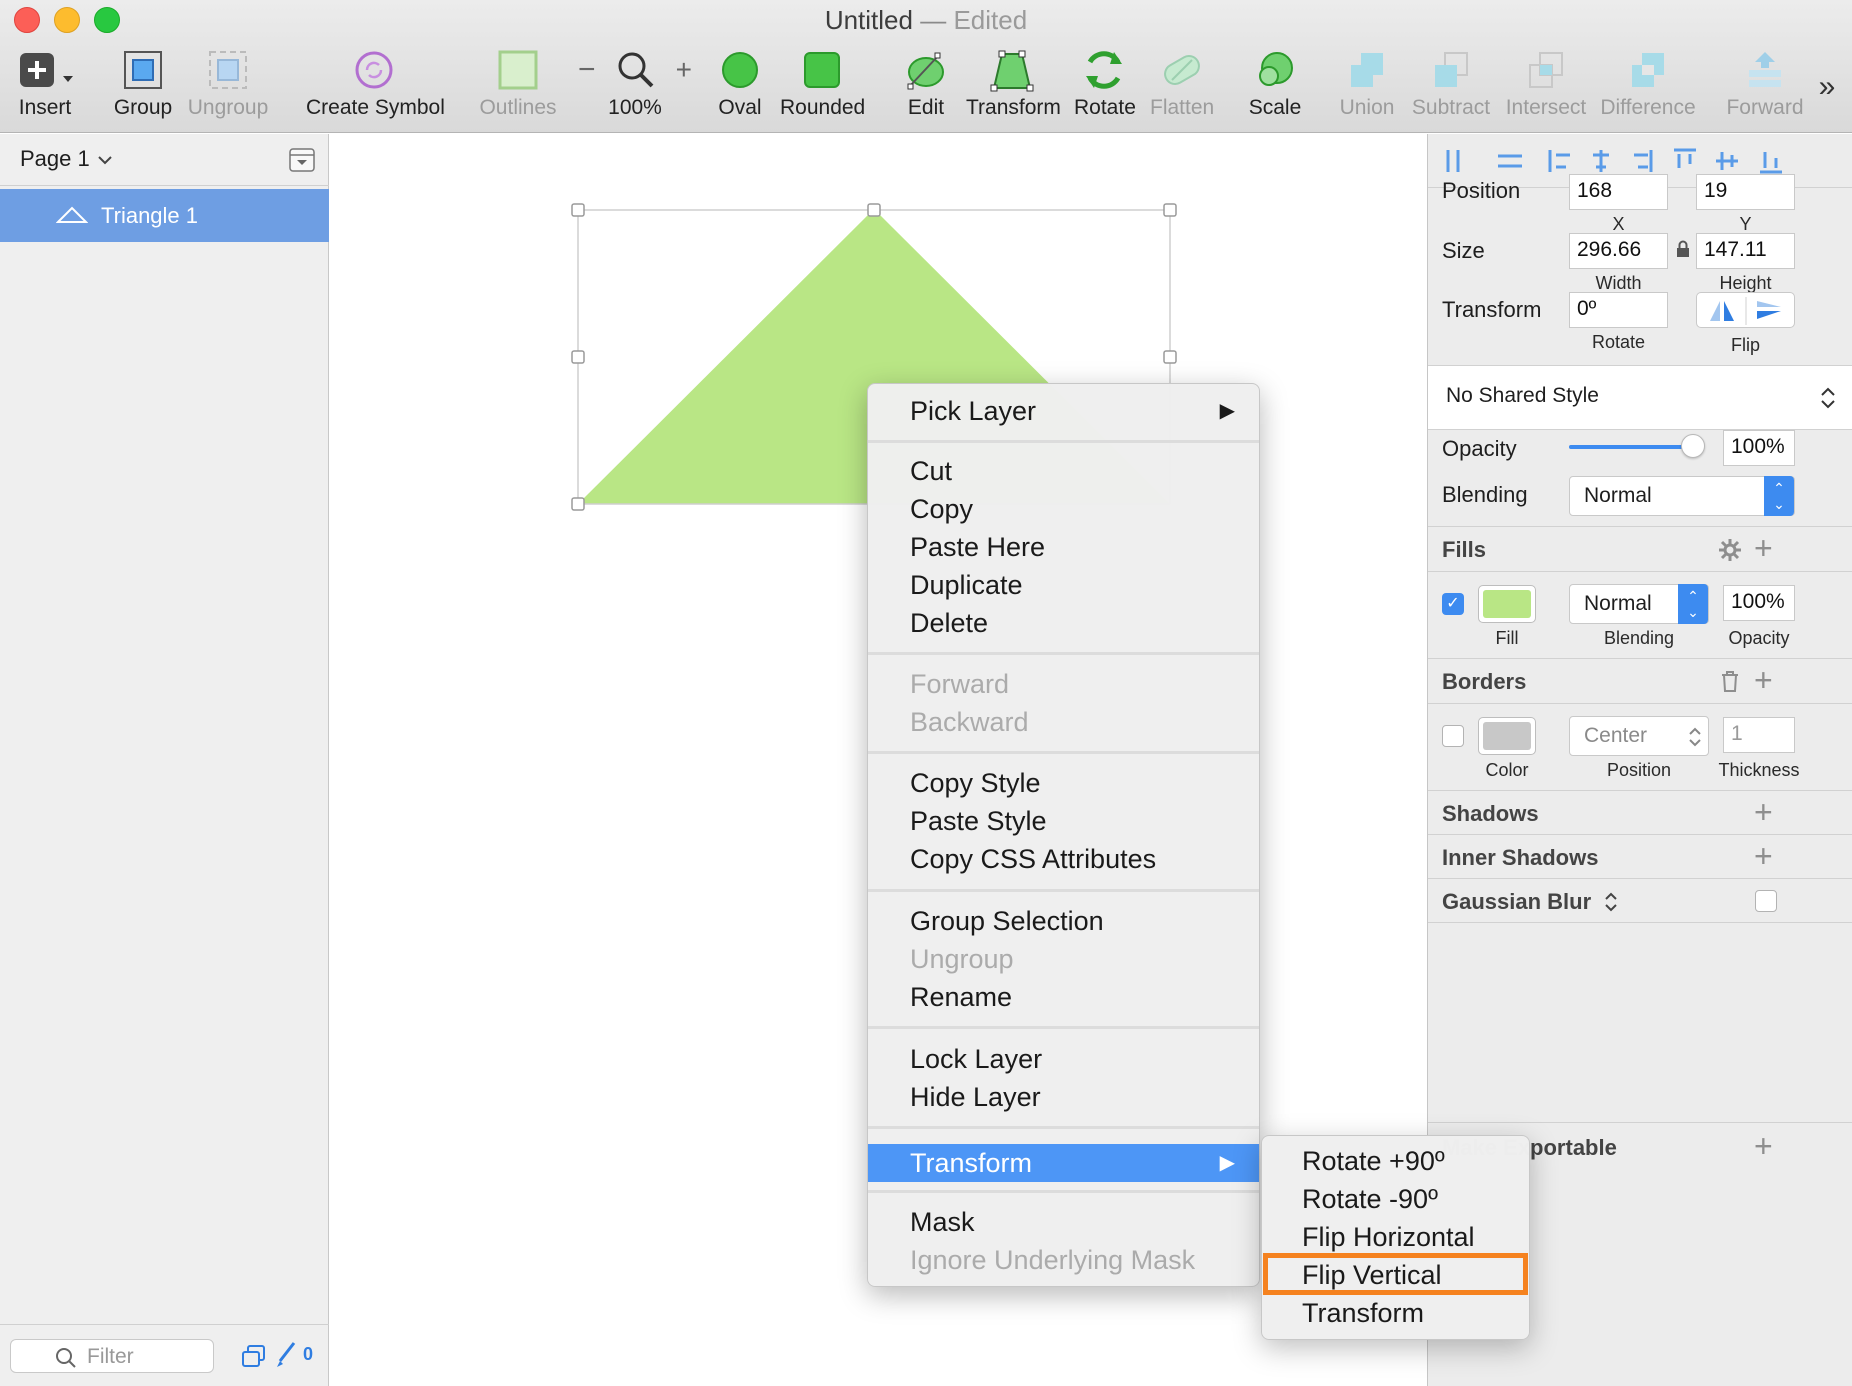 The width and height of the screenshot is (1852, 1386). I want to click on menu-item-rename: Rename, so click(1063, 997).